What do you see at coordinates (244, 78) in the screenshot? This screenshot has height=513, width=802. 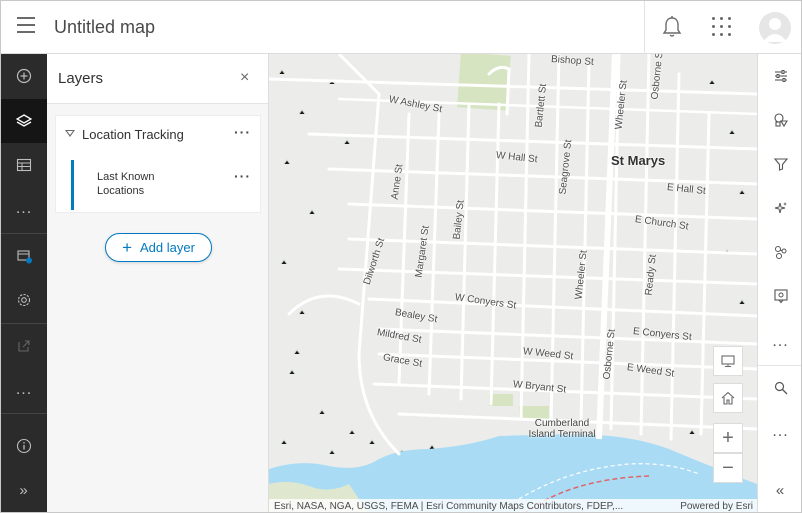 I see `close-icon: ×` at bounding box center [244, 78].